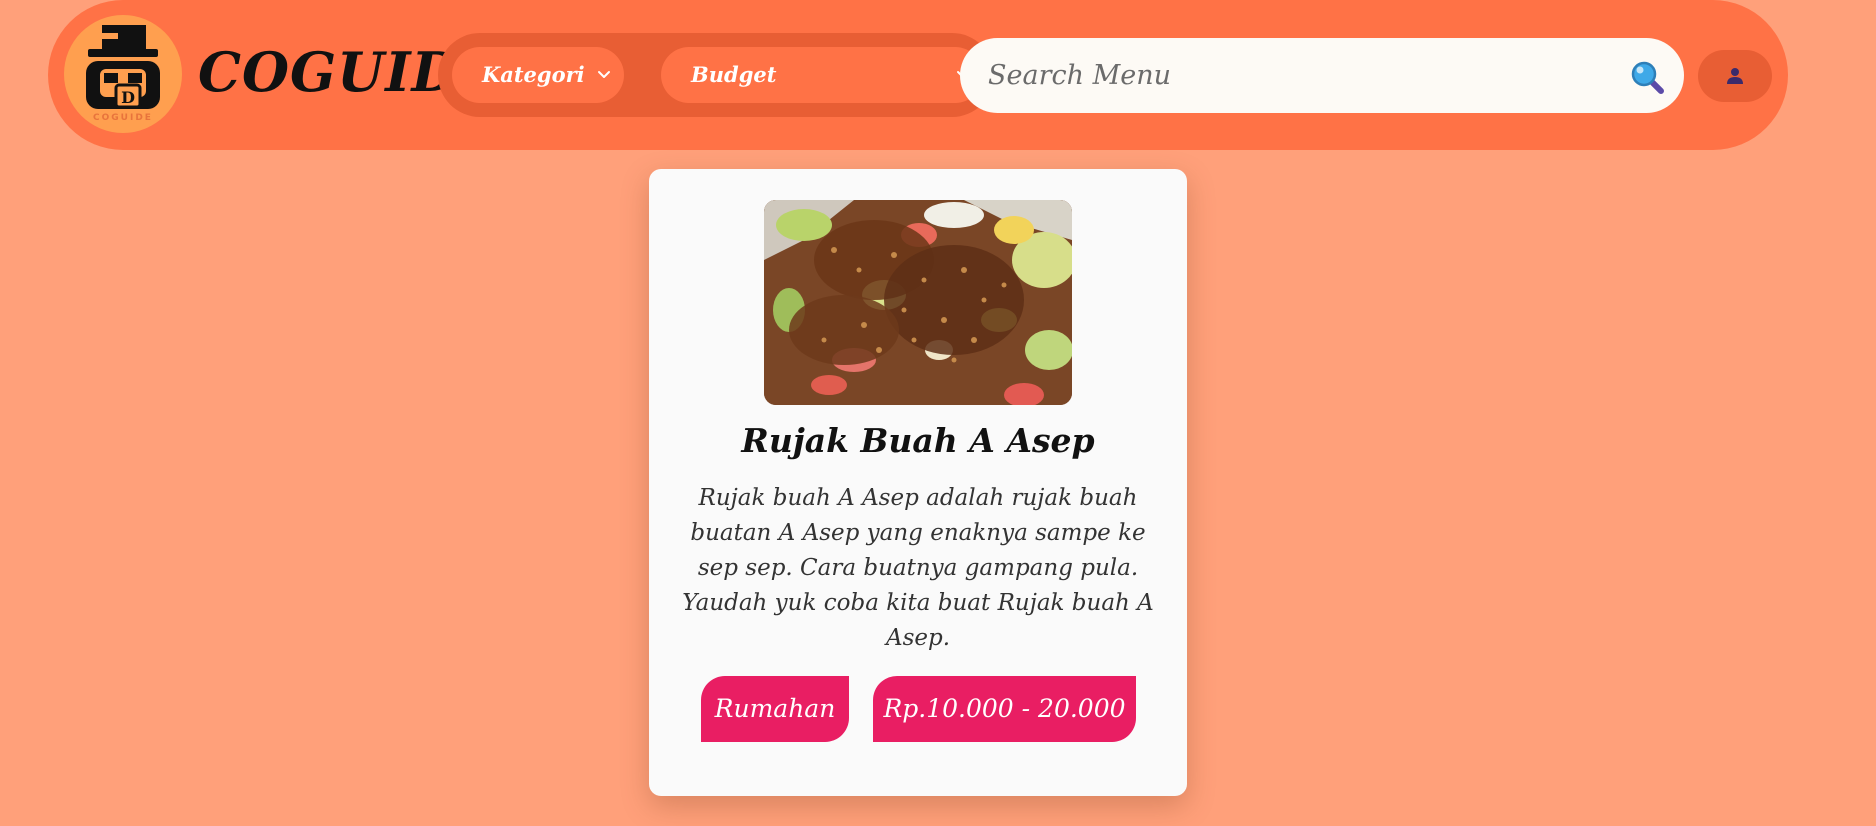 The width and height of the screenshot is (1876, 826). I want to click on user-icon, so click(1735, 76).